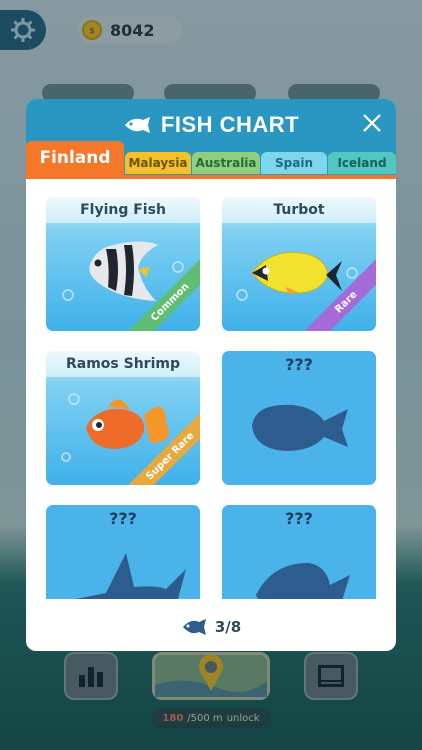 This screenshot has height=750, width=422. I want to click on fish-card-ramos-shrimp: Ramos Shrimp Super Rare, so click(123, 418).